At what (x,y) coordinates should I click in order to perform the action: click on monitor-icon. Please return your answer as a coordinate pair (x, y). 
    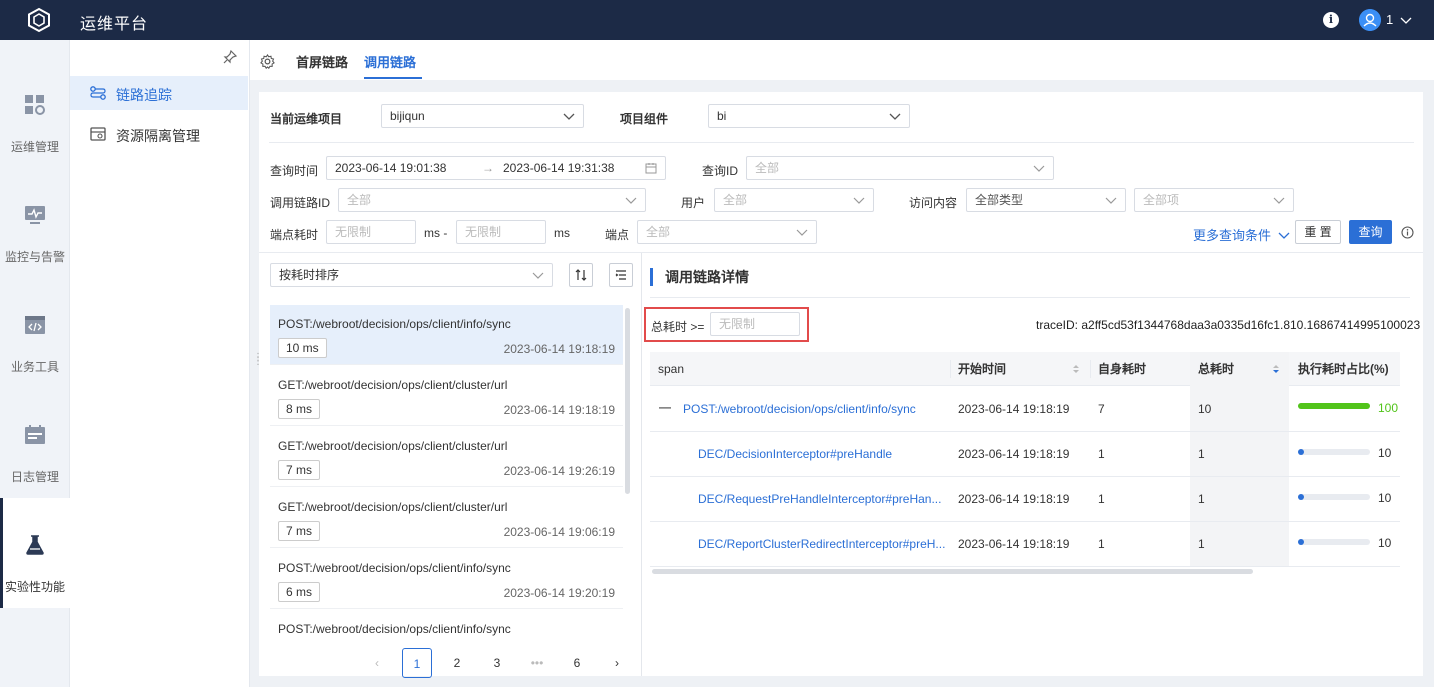
    Looking at the image, I should click on (35, 215).